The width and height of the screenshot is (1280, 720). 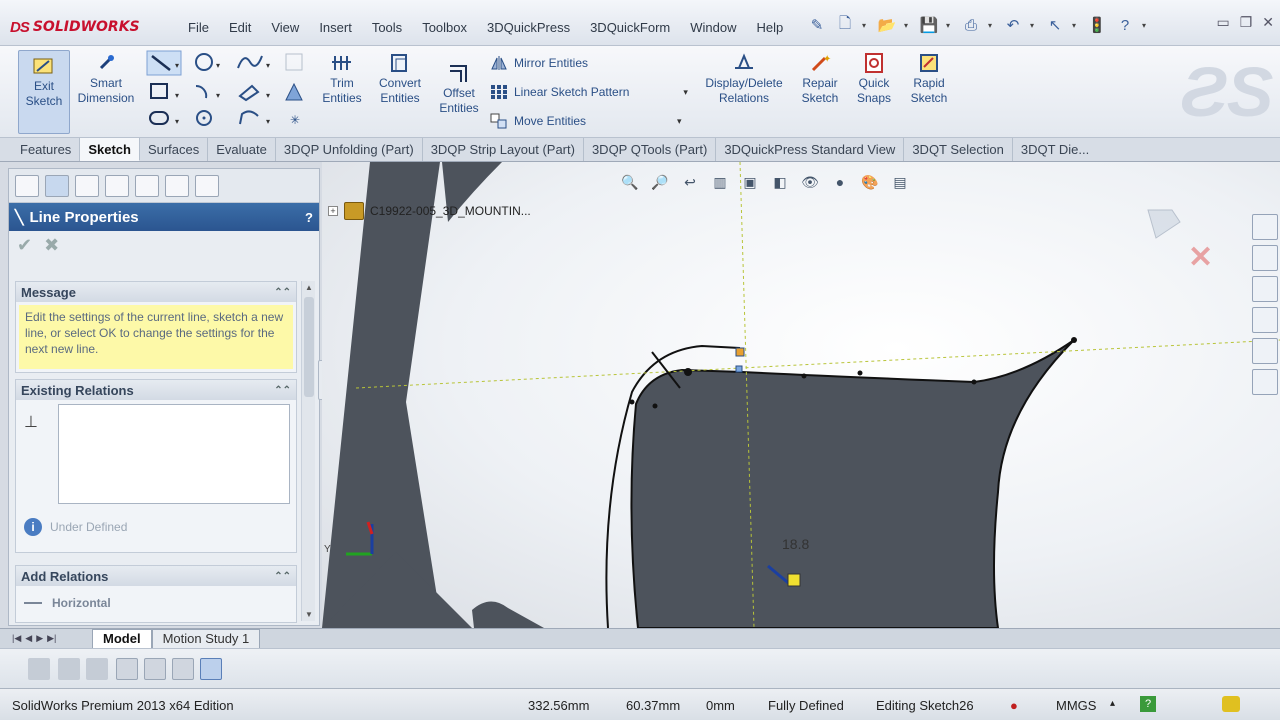 What do you see at coordinates (1125, 25) in the screenshot?
I see `help-question-icon: ?` at bounding box center [1125, 25].